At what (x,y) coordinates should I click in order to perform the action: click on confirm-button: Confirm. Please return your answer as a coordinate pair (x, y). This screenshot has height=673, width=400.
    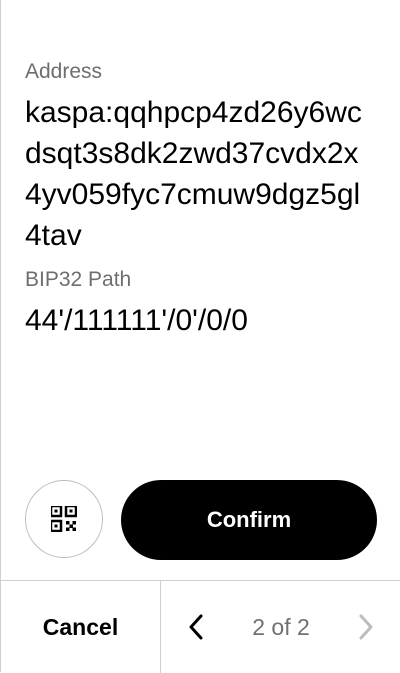
    Looking at the image, I should click on (249, 520).